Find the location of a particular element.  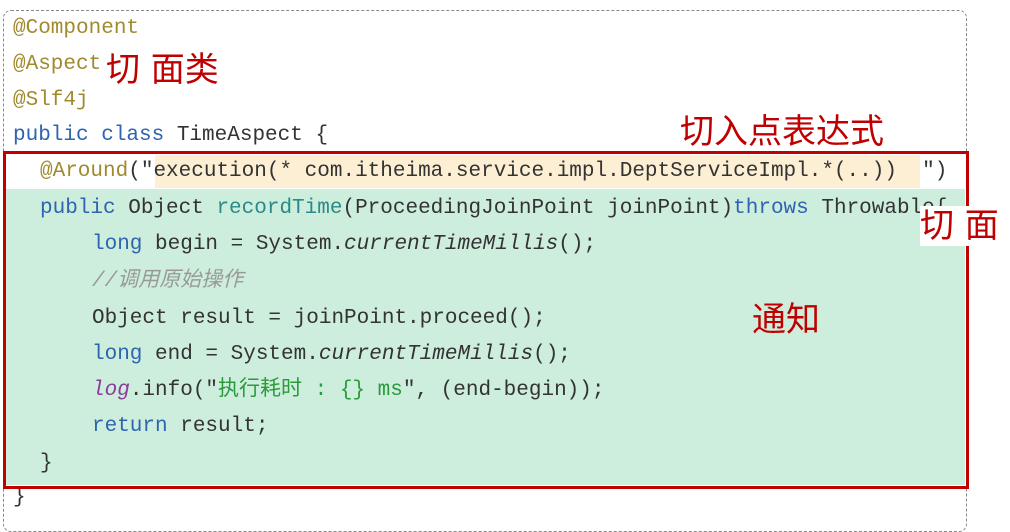

label-aspect-class: 切 面类 is located at coordinates (162, 70).